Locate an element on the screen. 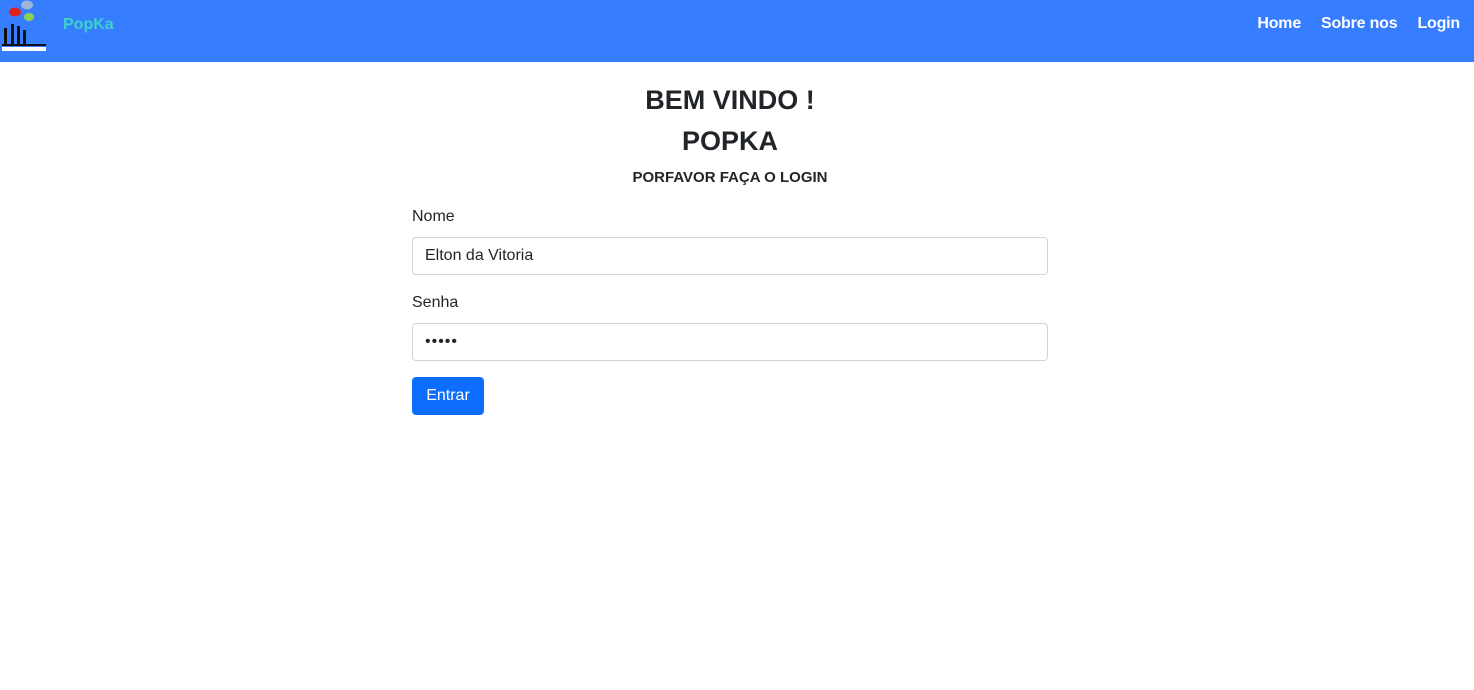 This screenshot has width=1474, height=690. name-input is located at coordinates (730, 256).